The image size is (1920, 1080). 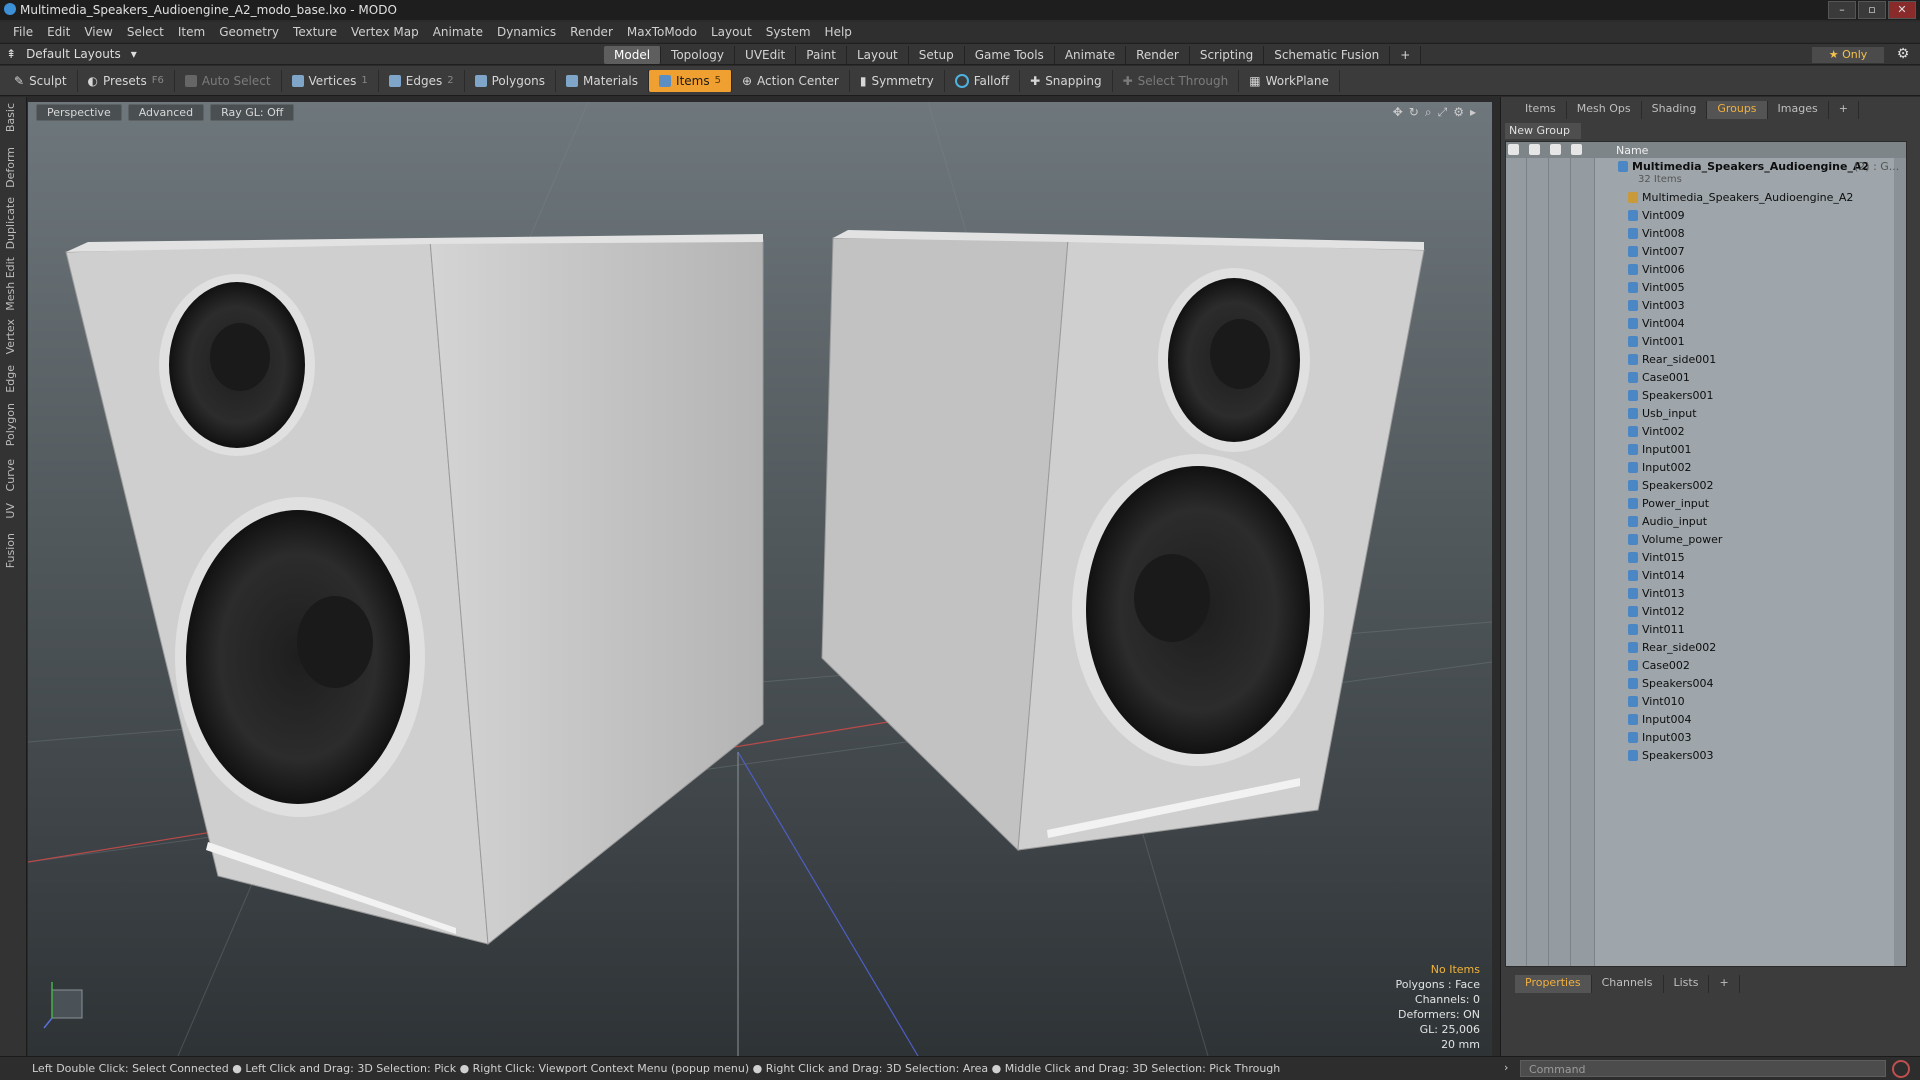 What do you see at coordinates (526, 32) in the screenshot?
I see `menu-dynamics: Dynamics` at bounding box center [526, 32].